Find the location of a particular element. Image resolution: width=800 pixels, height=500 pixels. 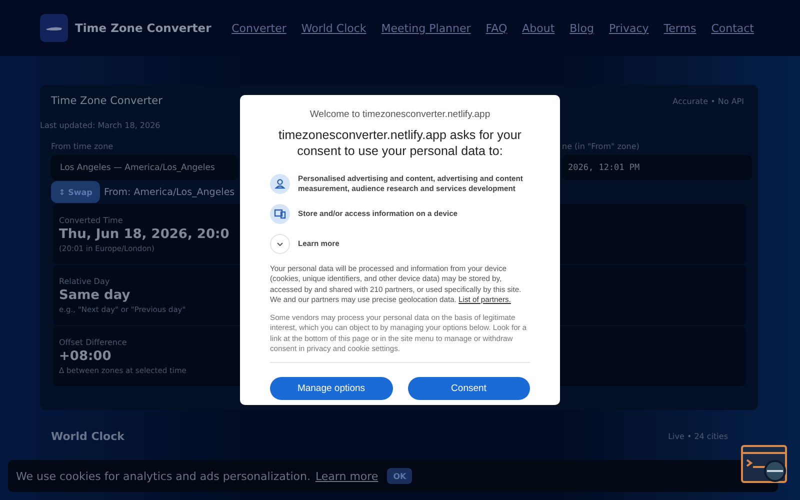

logo-icon is located at coordinates (54, 28).